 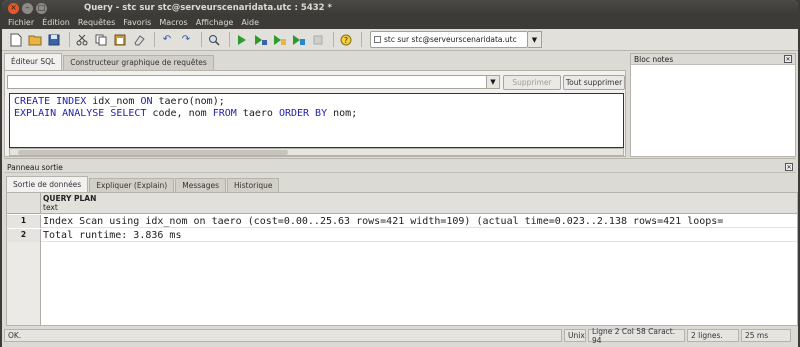 I want to click on connection-label: stc sur stc@serveurscenaridata.utc, so click(x=450, y=39).